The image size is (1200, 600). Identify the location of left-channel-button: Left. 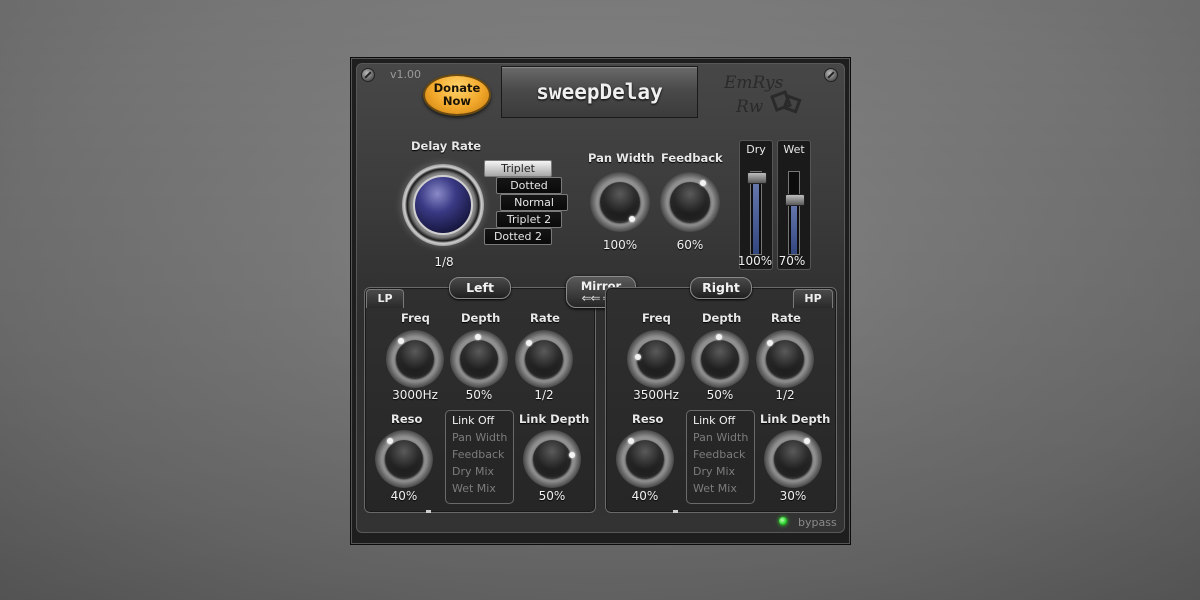
(480, 288).